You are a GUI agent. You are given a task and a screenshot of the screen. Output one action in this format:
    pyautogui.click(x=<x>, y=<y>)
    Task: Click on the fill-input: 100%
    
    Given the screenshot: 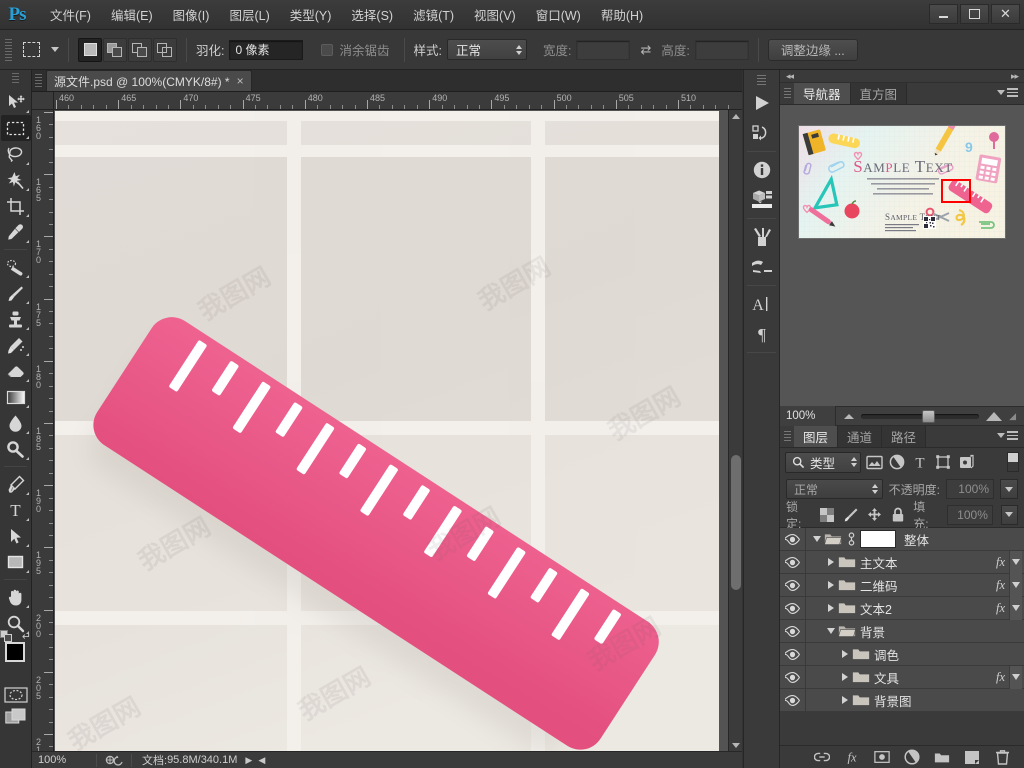 What is the action you would take?
    pyautogui.click(x=970, y=514)
    